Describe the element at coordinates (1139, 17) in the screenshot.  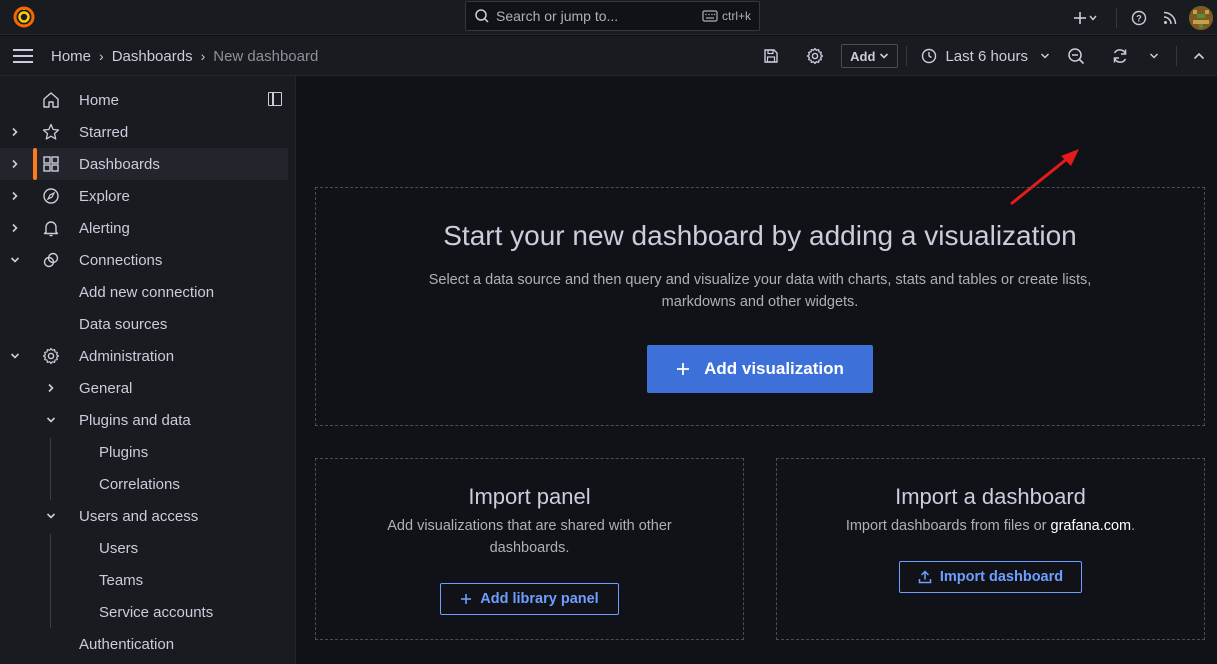
I see `help-button: ?` at that location.